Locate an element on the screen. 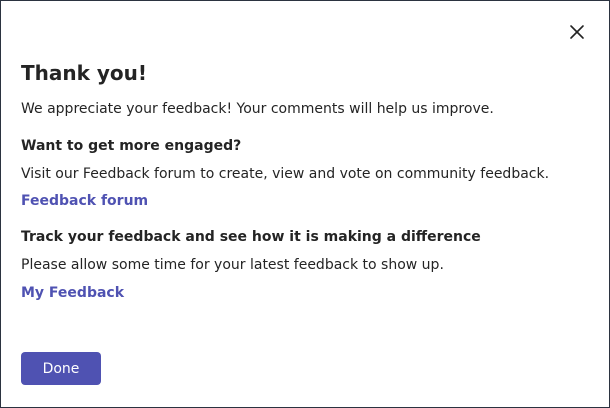 This screenshot has height=408, width=610. feedback-forum-link: Feedback forum is located at coordinates (84, 201).